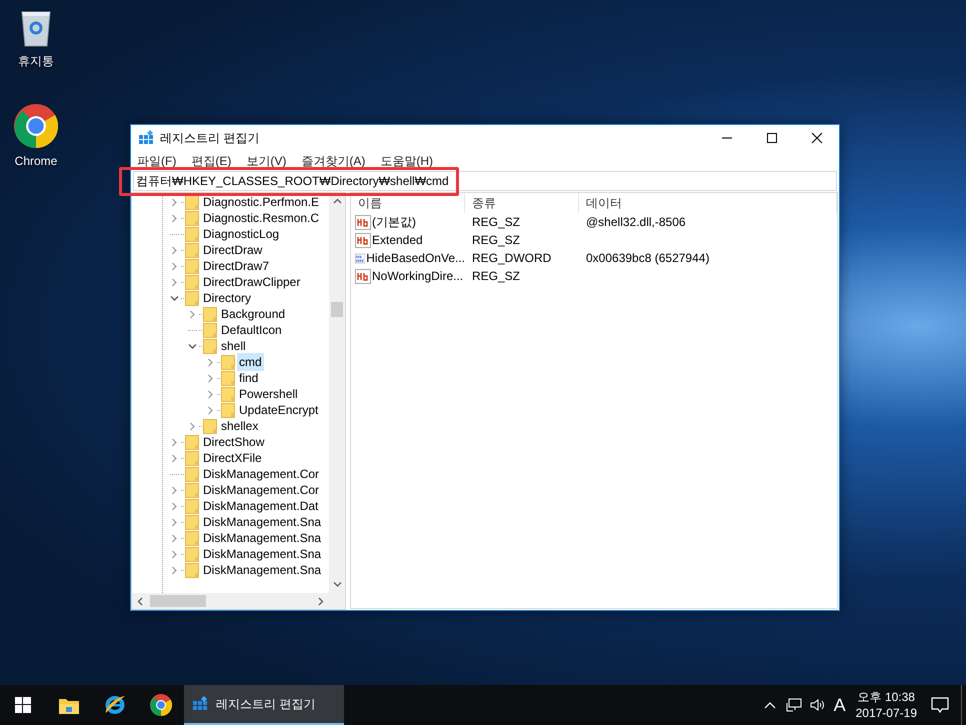 The image size is (966, 725). What do you see at coordinates (236, 266) in the screenshot?
I see `tree-item: DirectDraw7` at bounding box center [236, 266].